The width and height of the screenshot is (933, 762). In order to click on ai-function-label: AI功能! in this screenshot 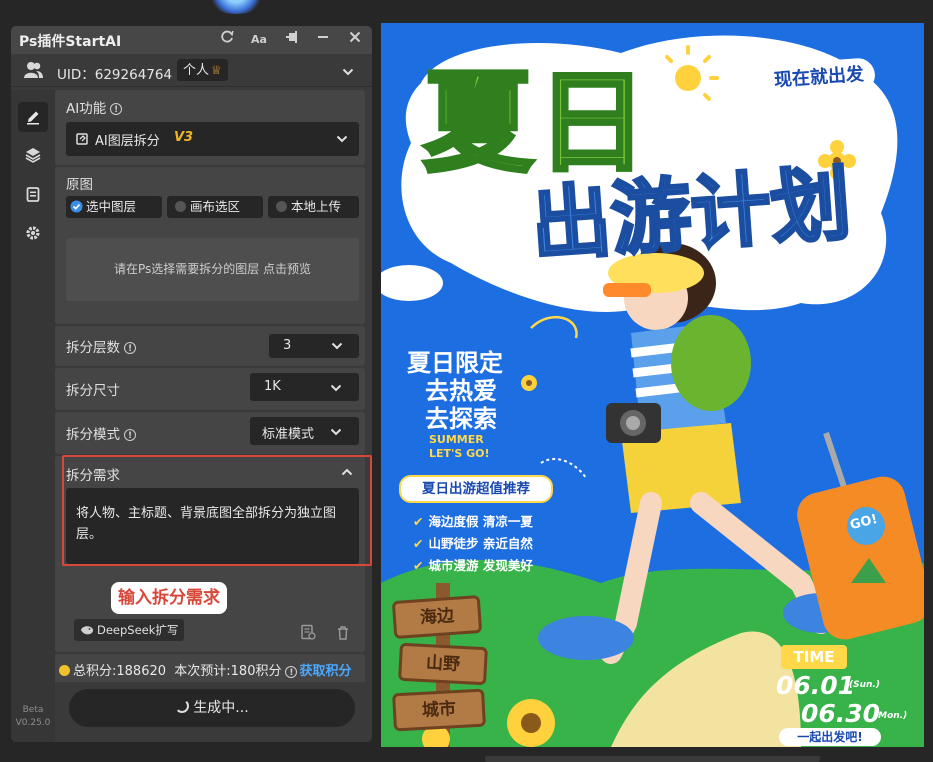, I will do `click(94, 107)`.